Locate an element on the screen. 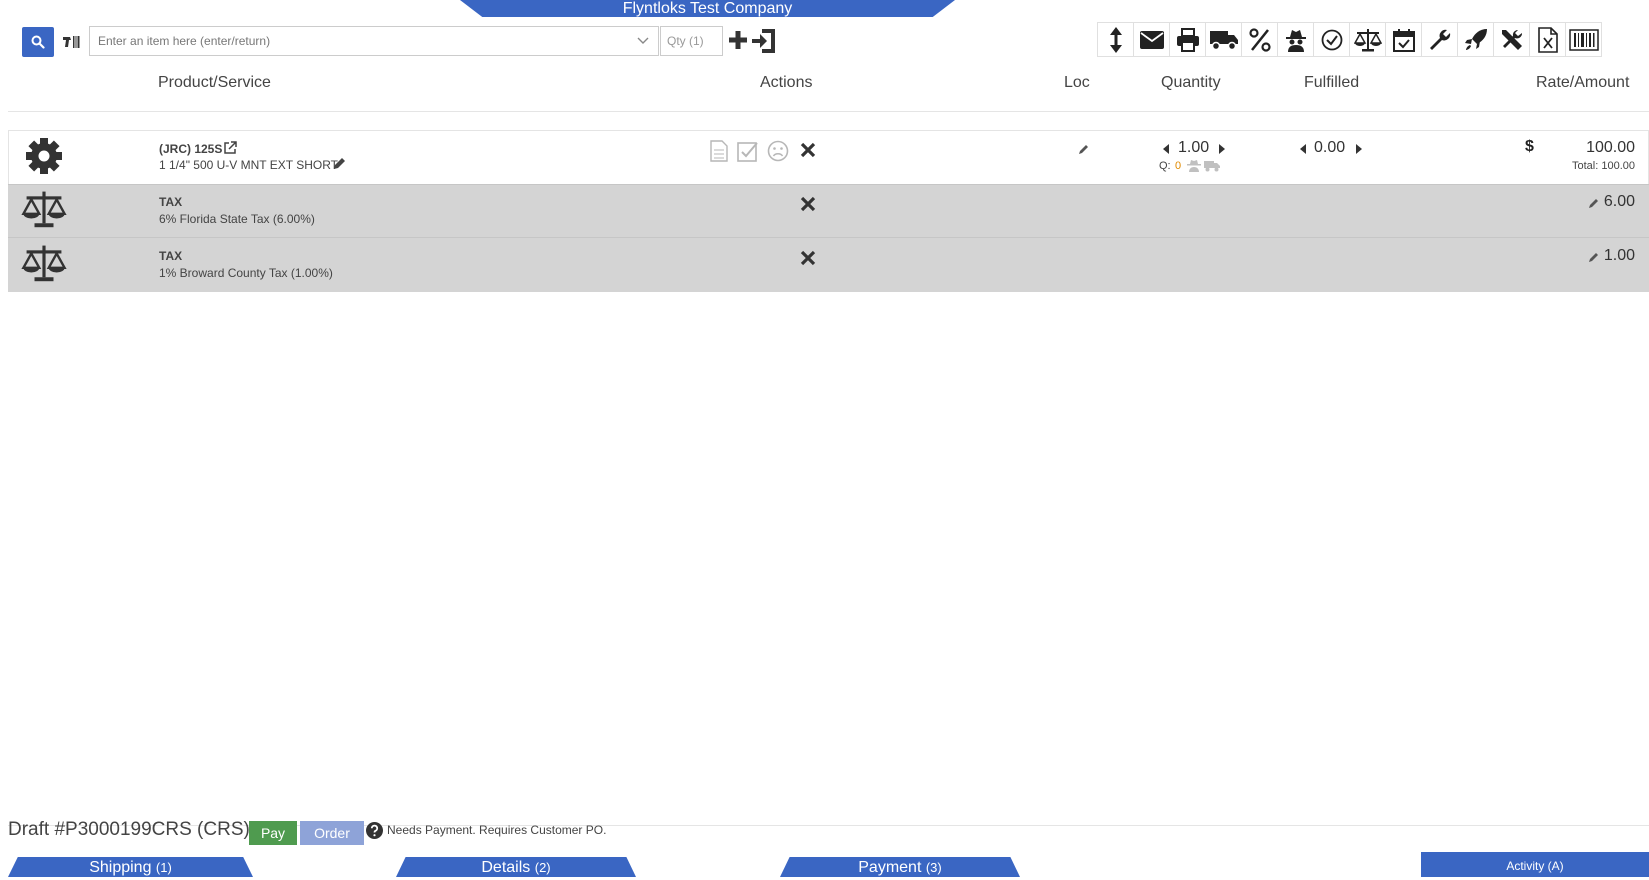 The height and width of the screenshot is (880, 1649). quantity-decrease-icon is located at coordinates (1166, 149).